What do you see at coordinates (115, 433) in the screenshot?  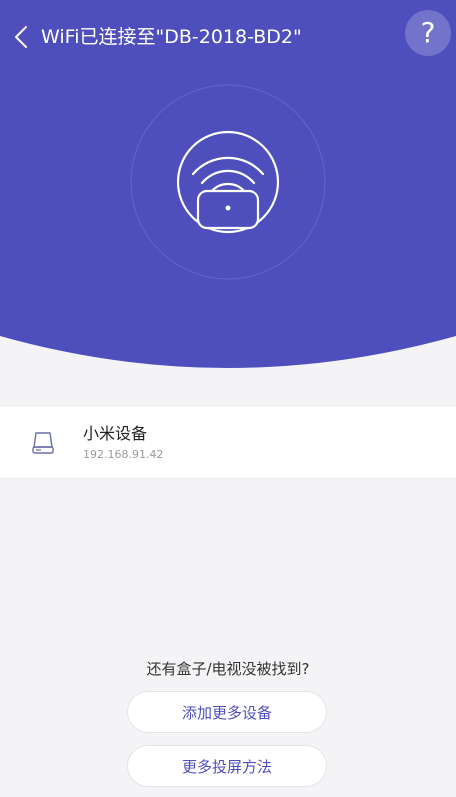 I see `device-name: 小米设备` at bounding box center [115, 433].